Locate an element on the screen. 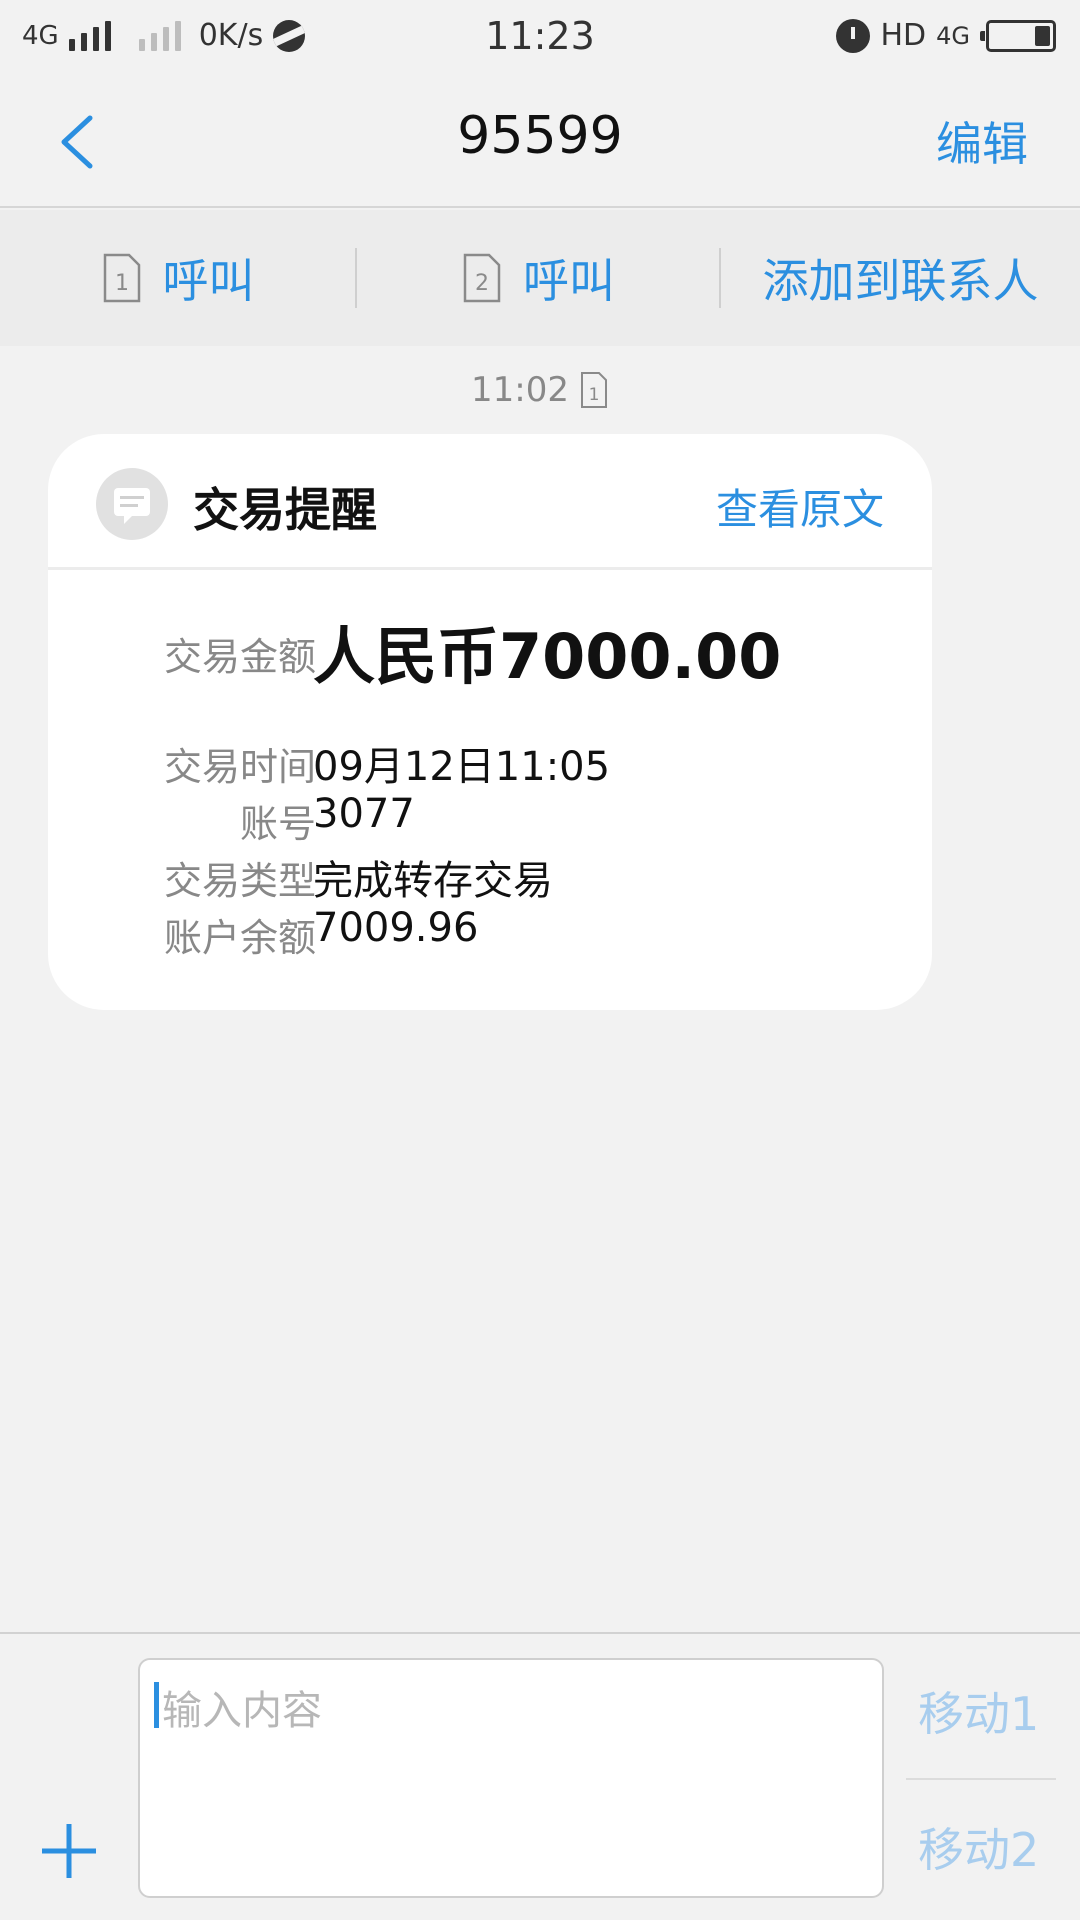 The height and width of the screenshot is (1920, 1080). network-type-2: 4G is located at coordinates (953, 35).